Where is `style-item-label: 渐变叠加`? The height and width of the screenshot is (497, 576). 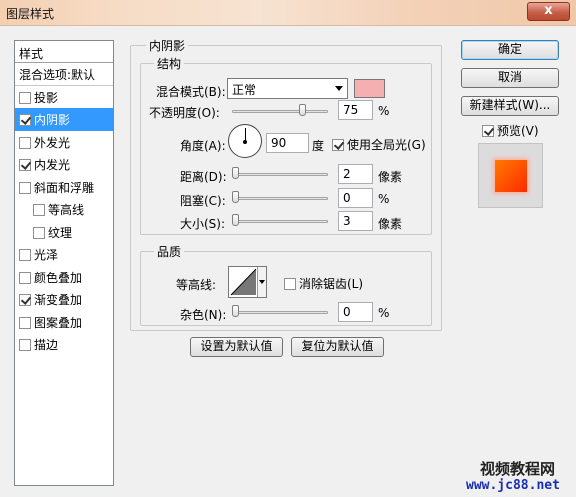 style-item-label: 渐变叠加 is located at coordinates (58, 300).